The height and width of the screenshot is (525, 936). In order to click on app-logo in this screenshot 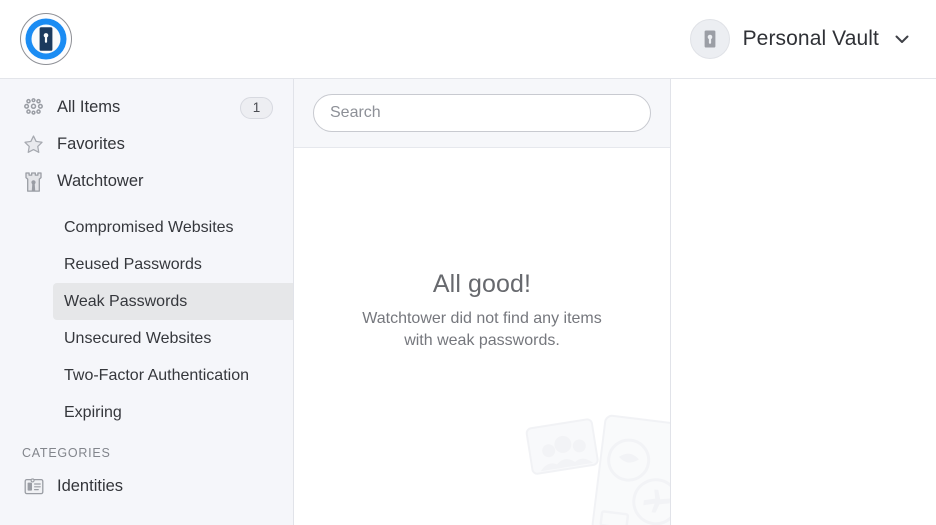, I will do `click(46, 39)`.